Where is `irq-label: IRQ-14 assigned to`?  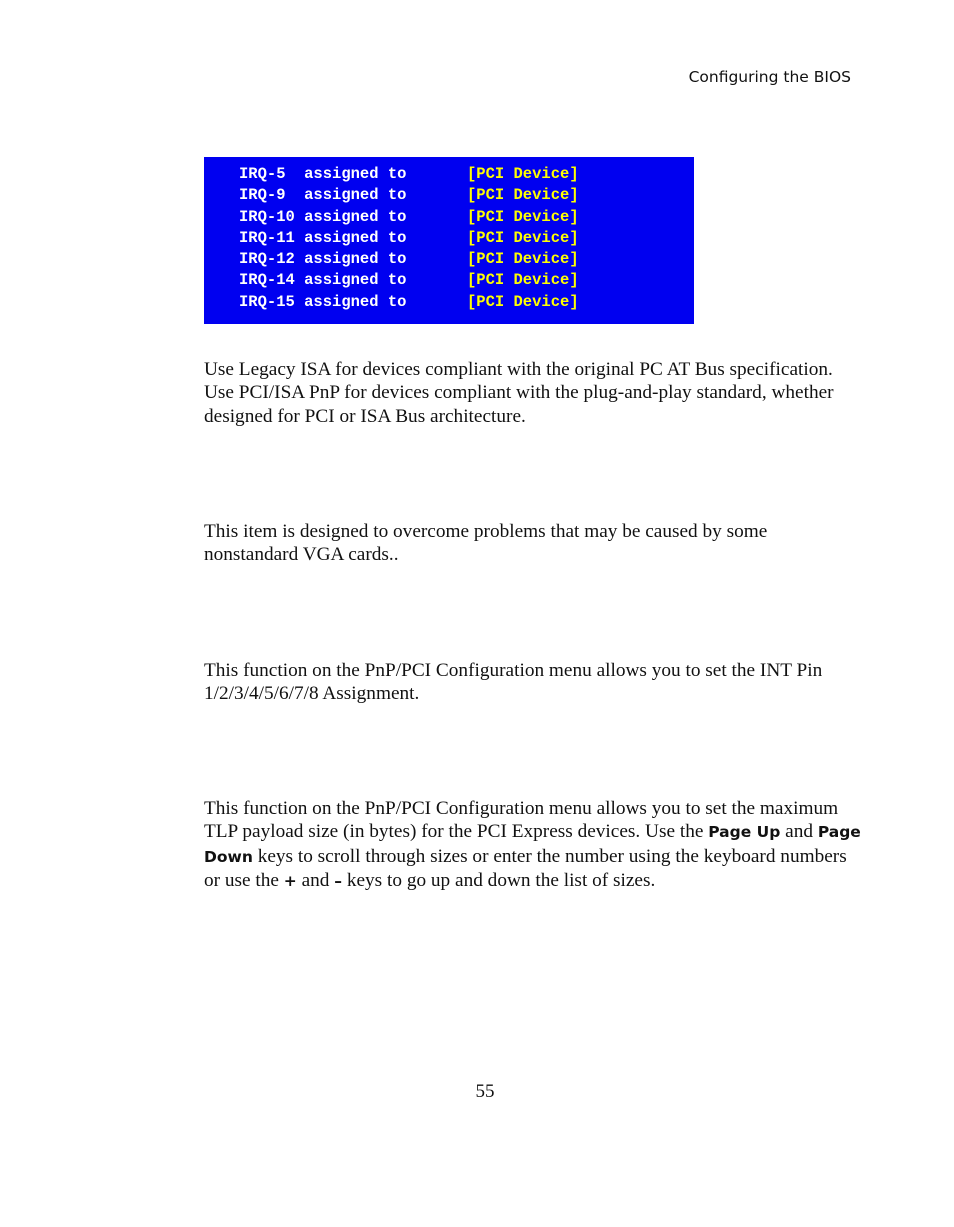 irq-label: IRQ-14 assigned to is located at coordinates (323, 280).